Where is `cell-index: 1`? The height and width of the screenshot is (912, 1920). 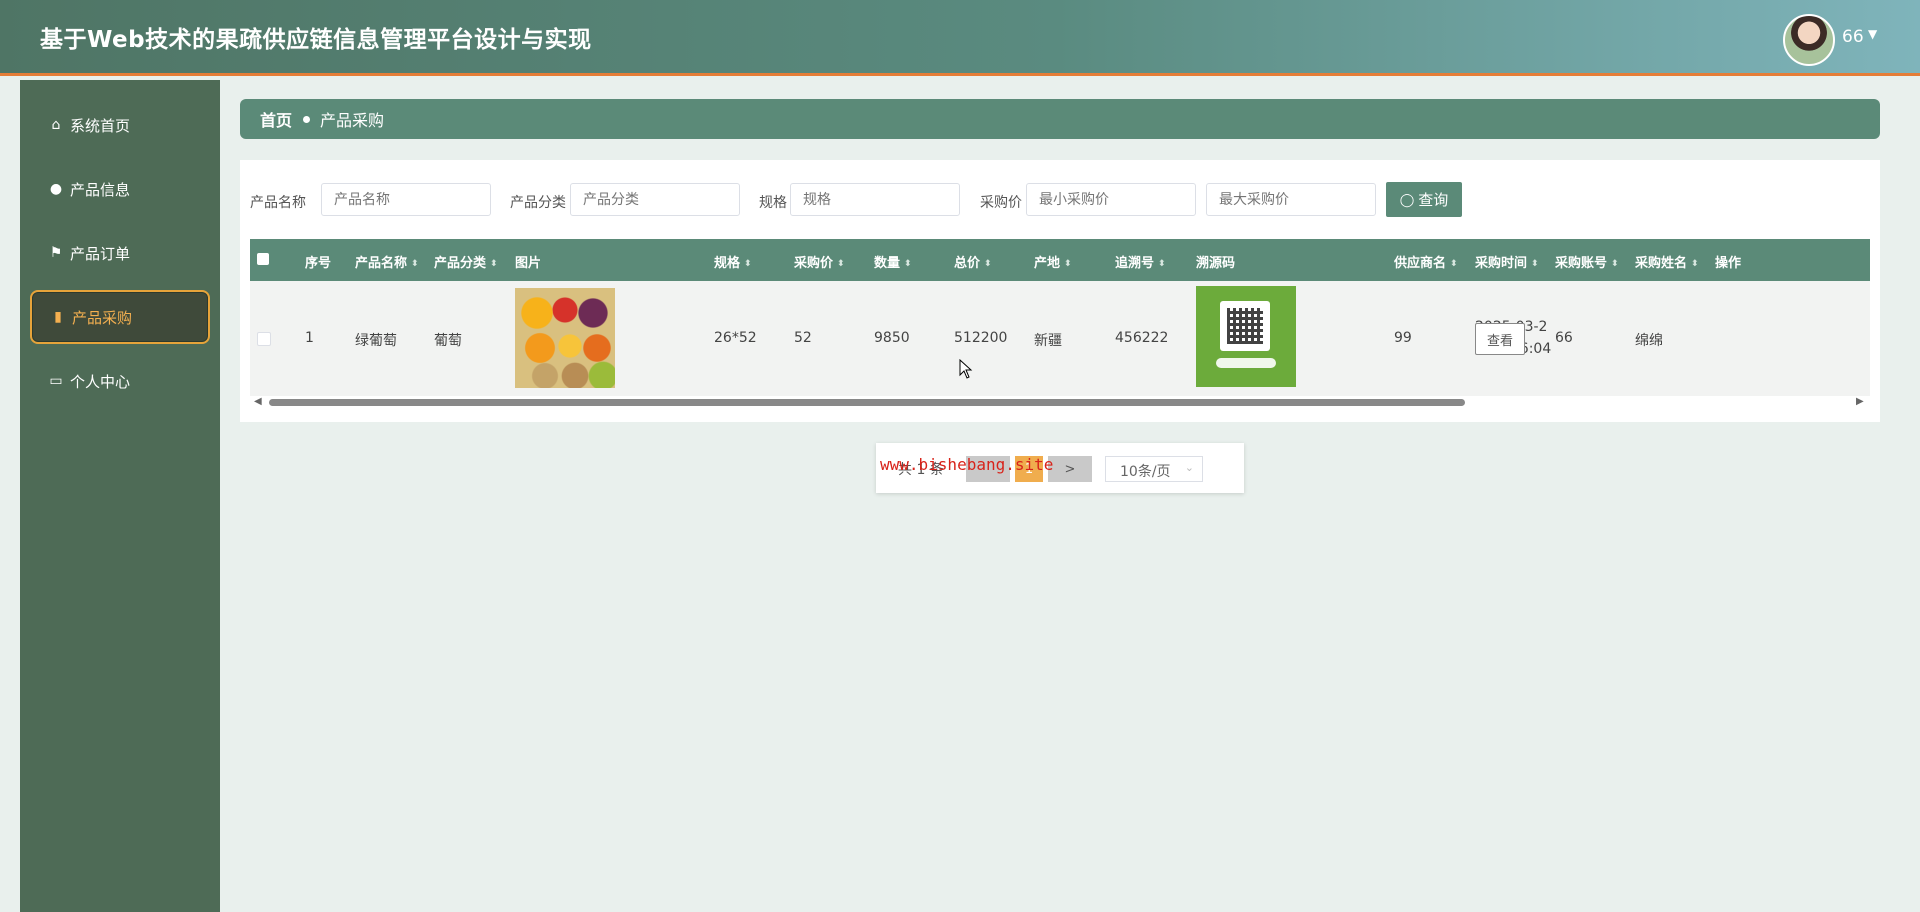 cell-index: 1 is located at coordinates (309, 338).